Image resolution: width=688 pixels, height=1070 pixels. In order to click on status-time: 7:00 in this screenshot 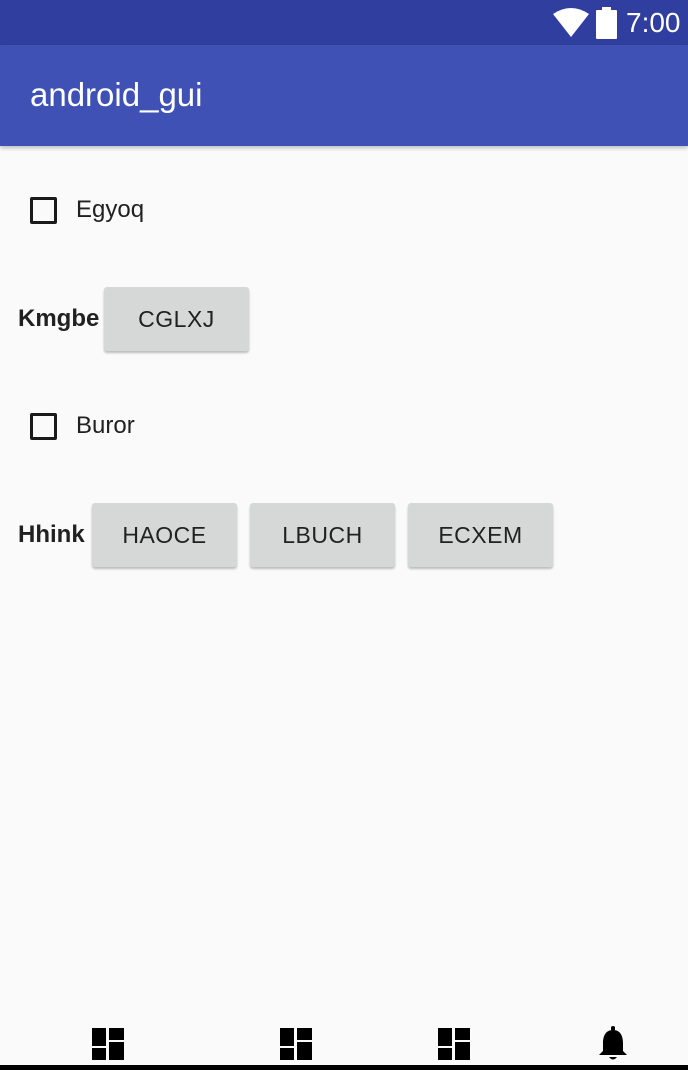, I will do `click(653, 22)`.